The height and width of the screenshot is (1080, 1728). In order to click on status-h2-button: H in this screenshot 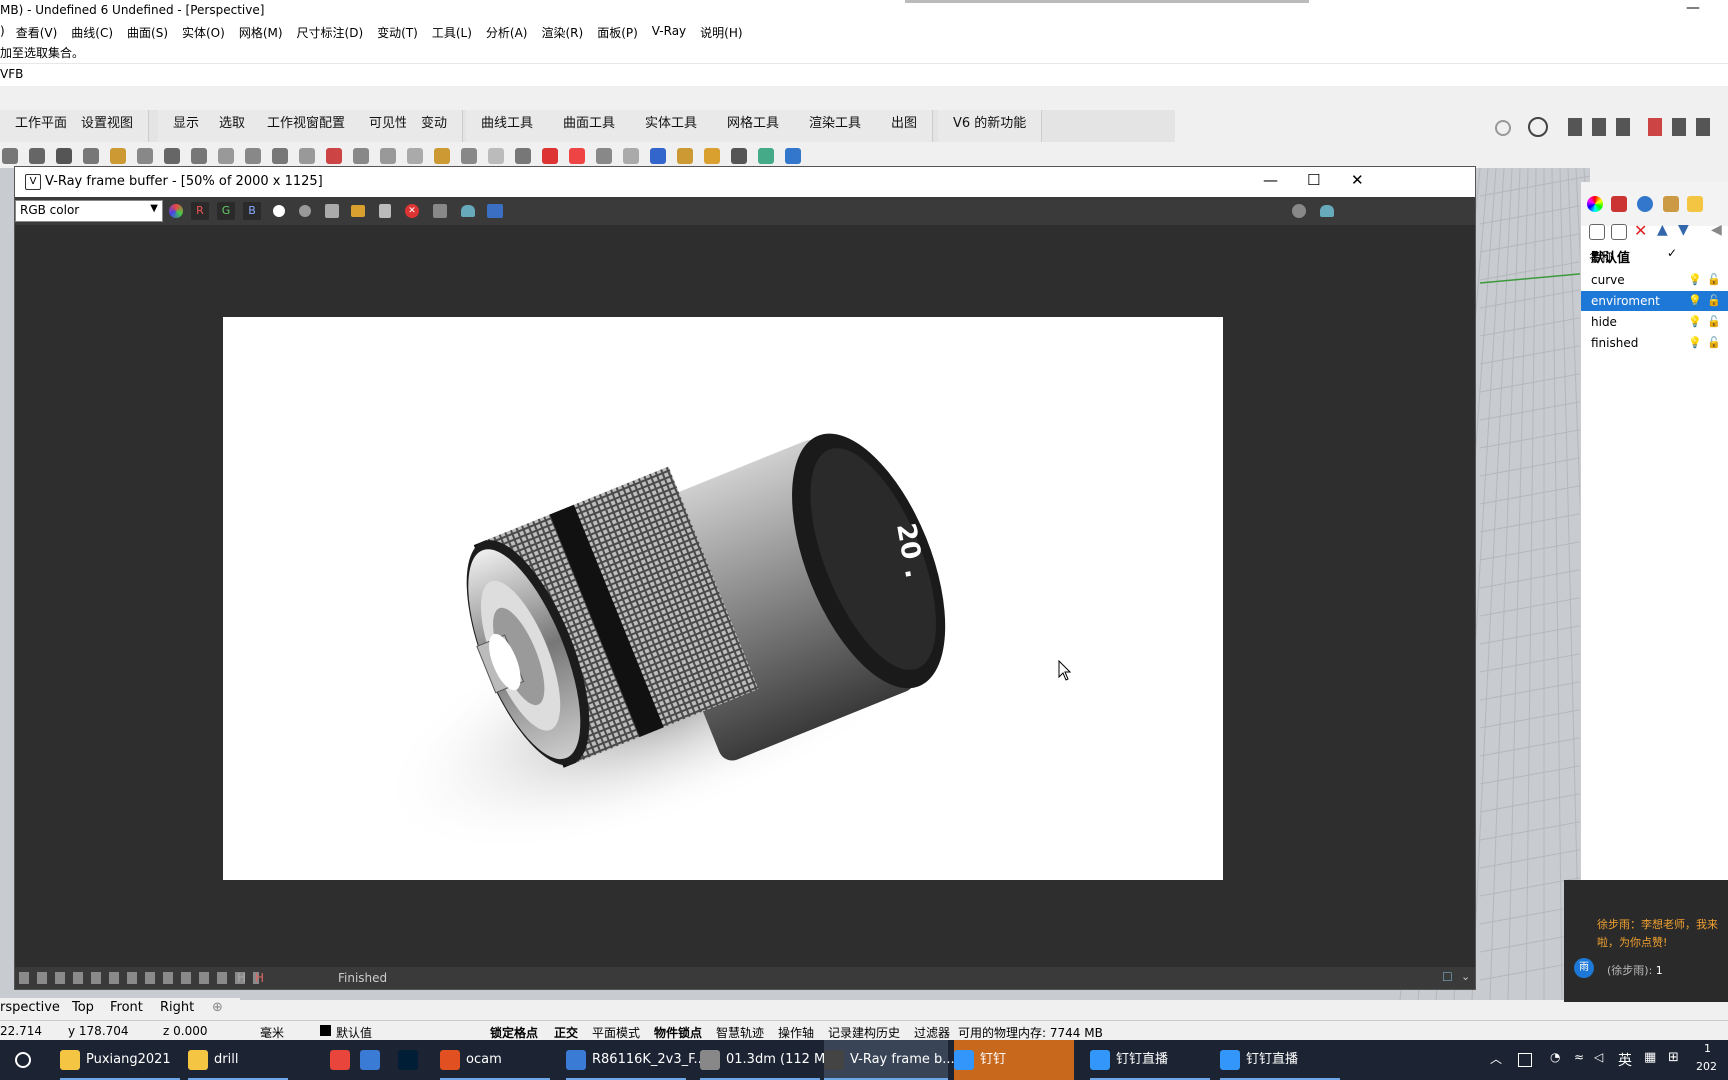, I will do `click(259, 978)`.